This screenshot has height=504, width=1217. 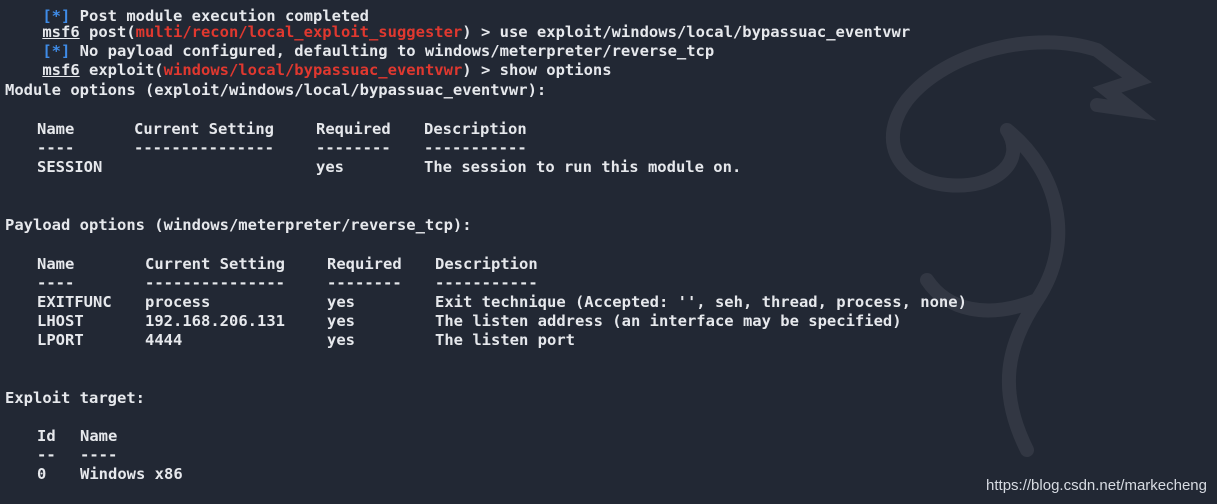 What do you see at coordinates (537, 70) in the screenshot?
I see `cmd-suffix: ) > show options` at bounding box center [537, 70].